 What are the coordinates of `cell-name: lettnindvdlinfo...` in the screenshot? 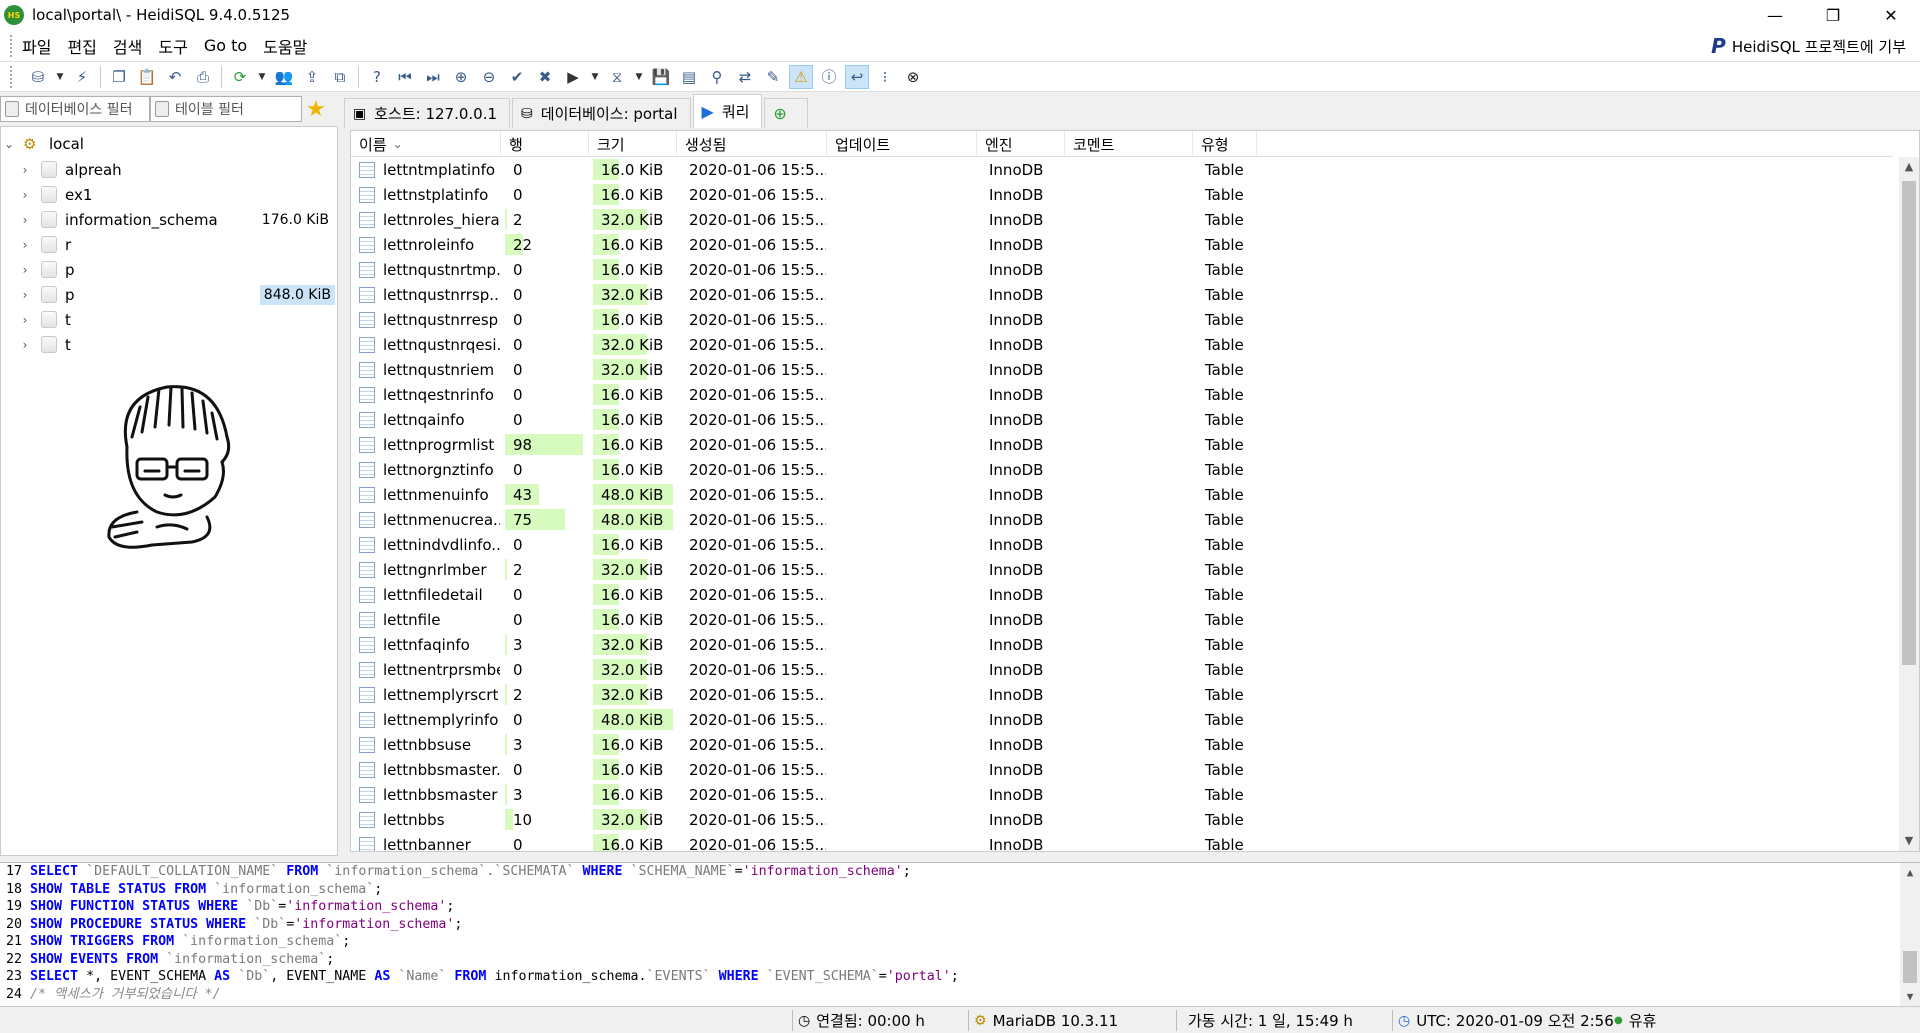 It's located at (426, 544).